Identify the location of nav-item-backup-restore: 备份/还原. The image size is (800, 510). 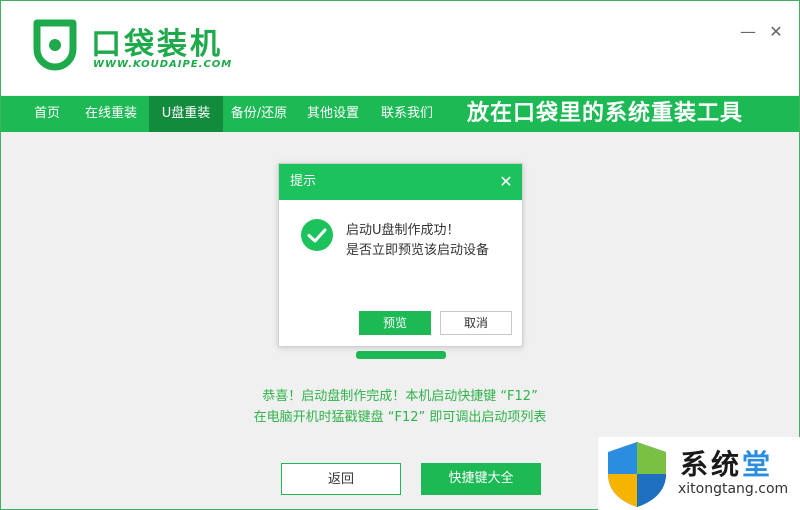
(259, 114).